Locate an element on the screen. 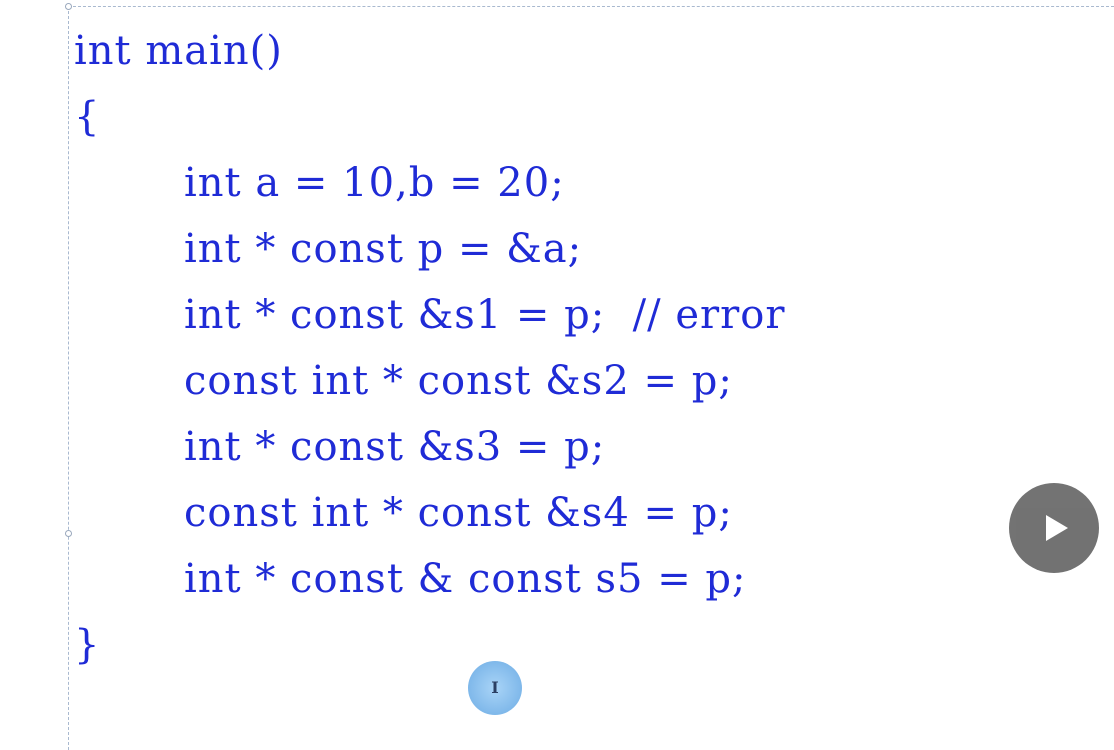  code-line-main-signature: int main() is located at coordinates (178, 51).